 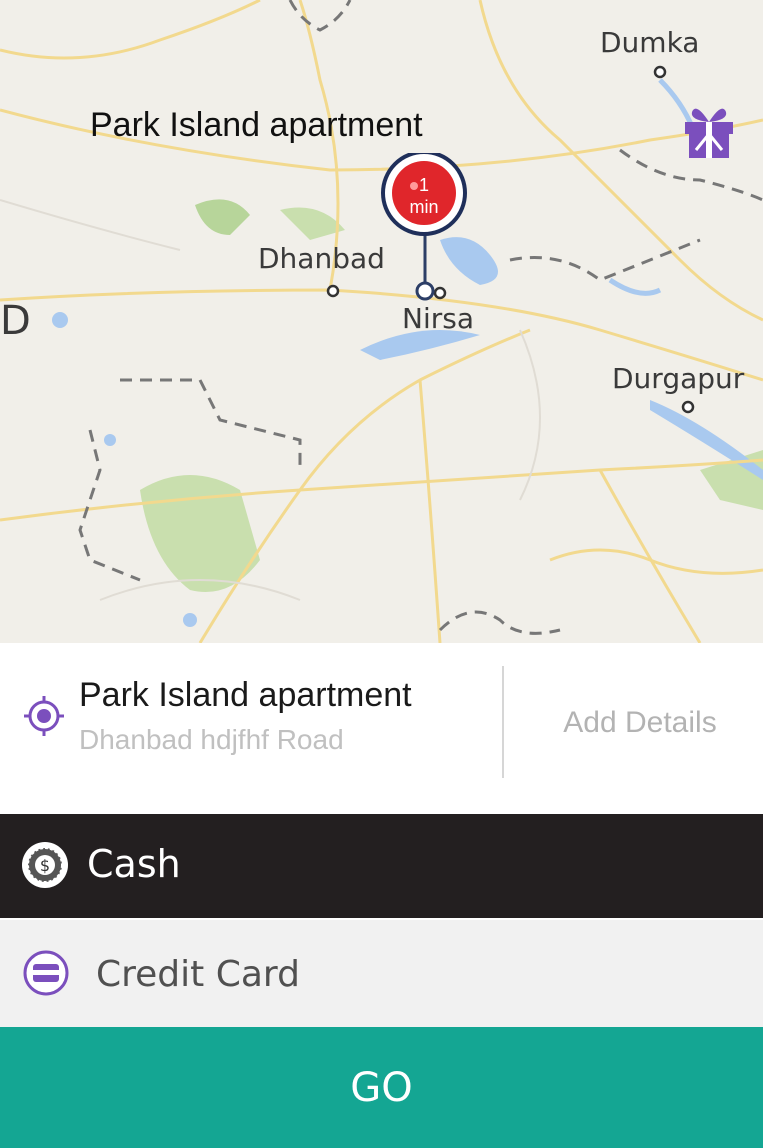 What do you see at coordinates (245, 695) in the screenshot?
I see `pickup-address-title: Park Island apartment` at bounding box center [245, 695].